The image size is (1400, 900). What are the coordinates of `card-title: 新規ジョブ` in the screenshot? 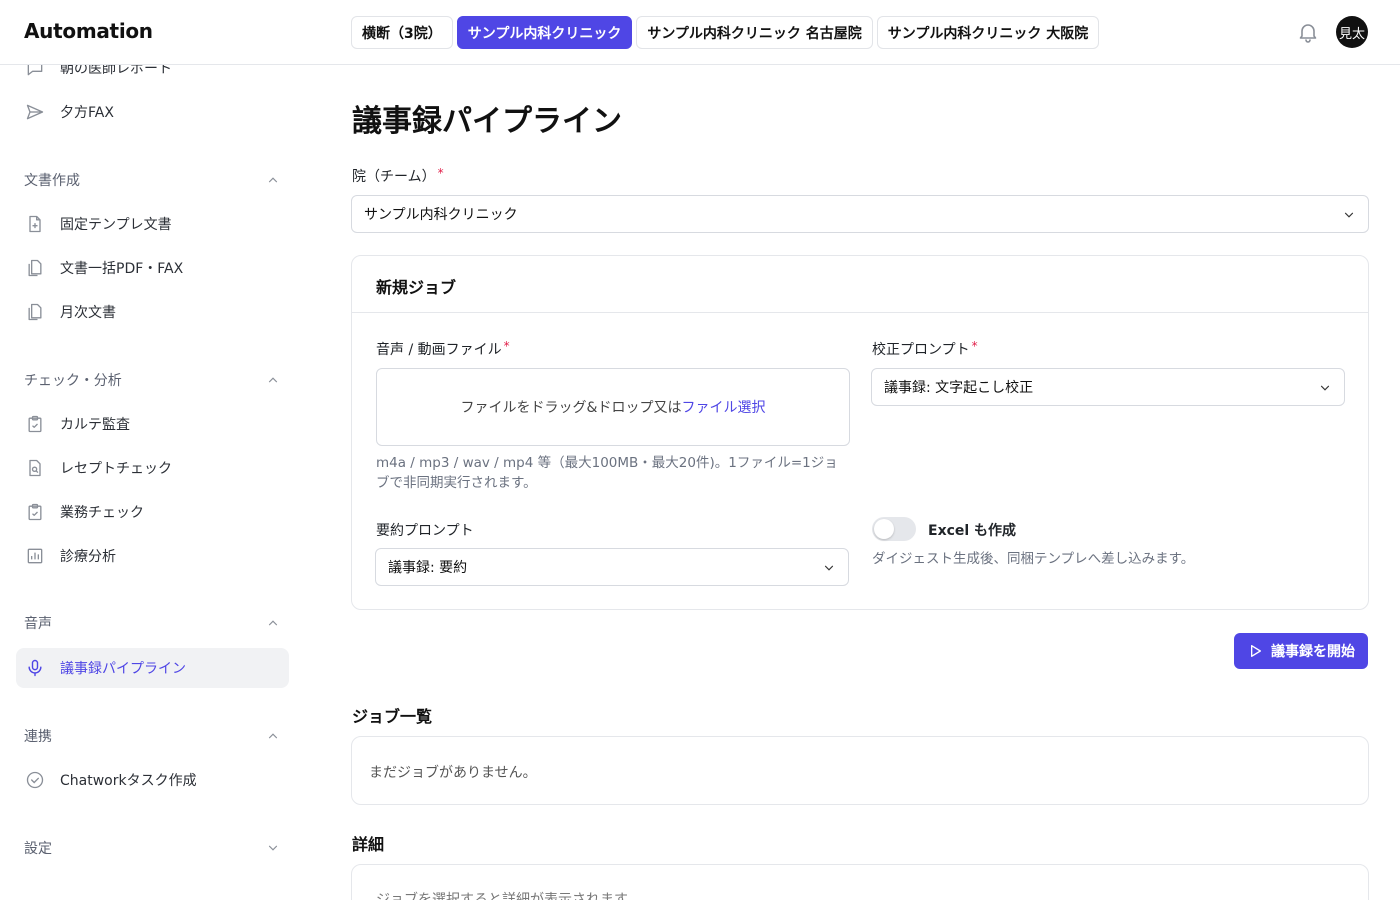 It's located at (416, 287).